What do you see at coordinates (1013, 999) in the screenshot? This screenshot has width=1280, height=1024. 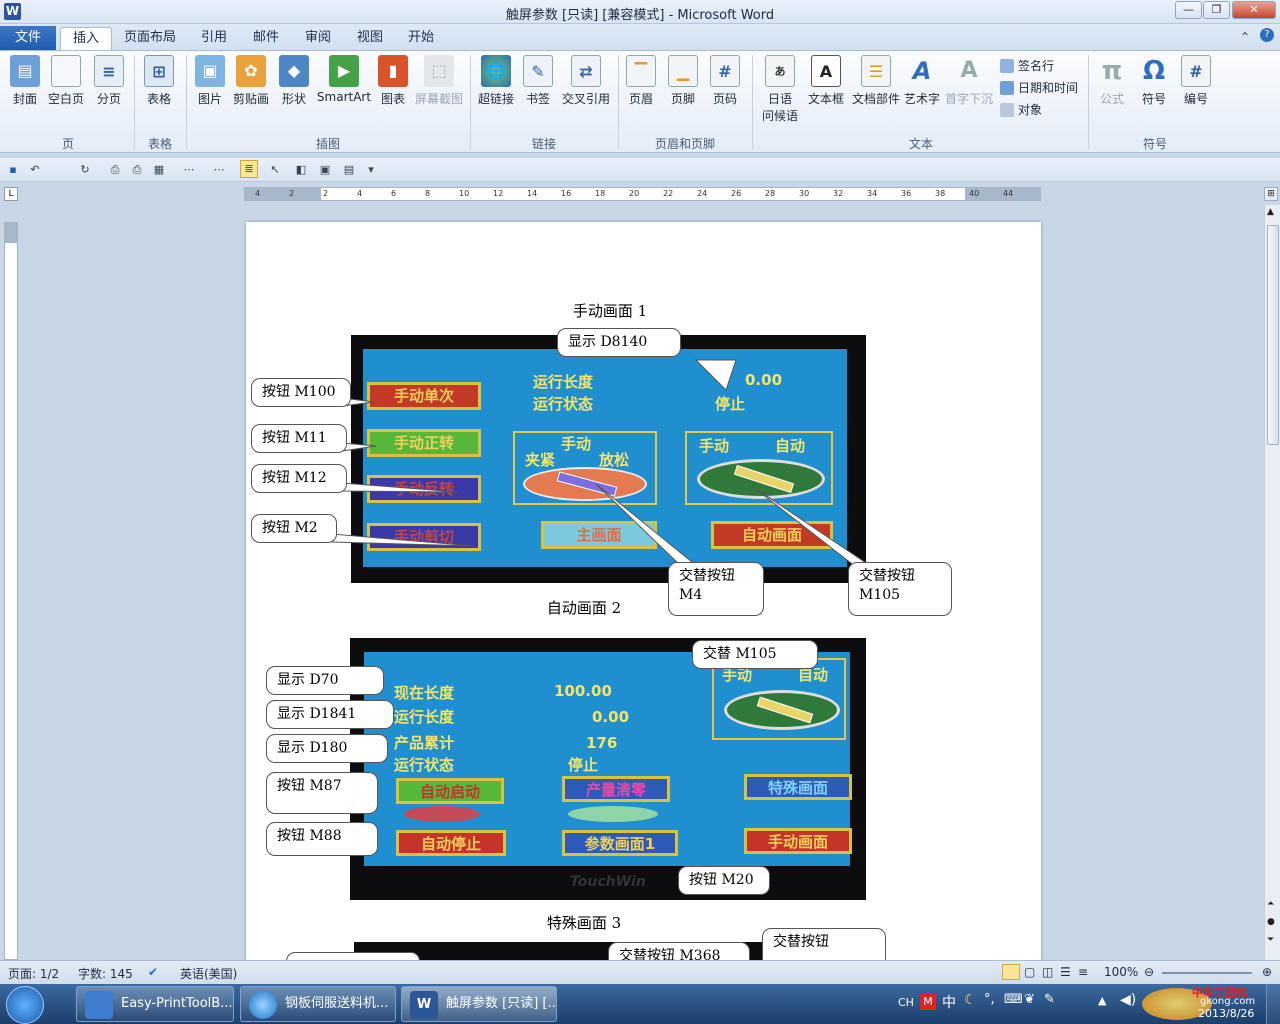 I see `keyboard-icon: ⌨` at bounding box center [1013, 999].